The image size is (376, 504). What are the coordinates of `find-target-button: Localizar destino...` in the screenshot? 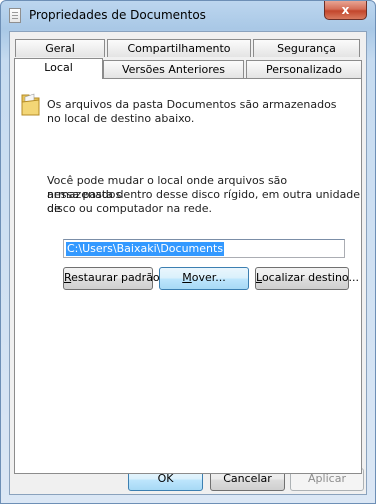 It's located at (307, 278).